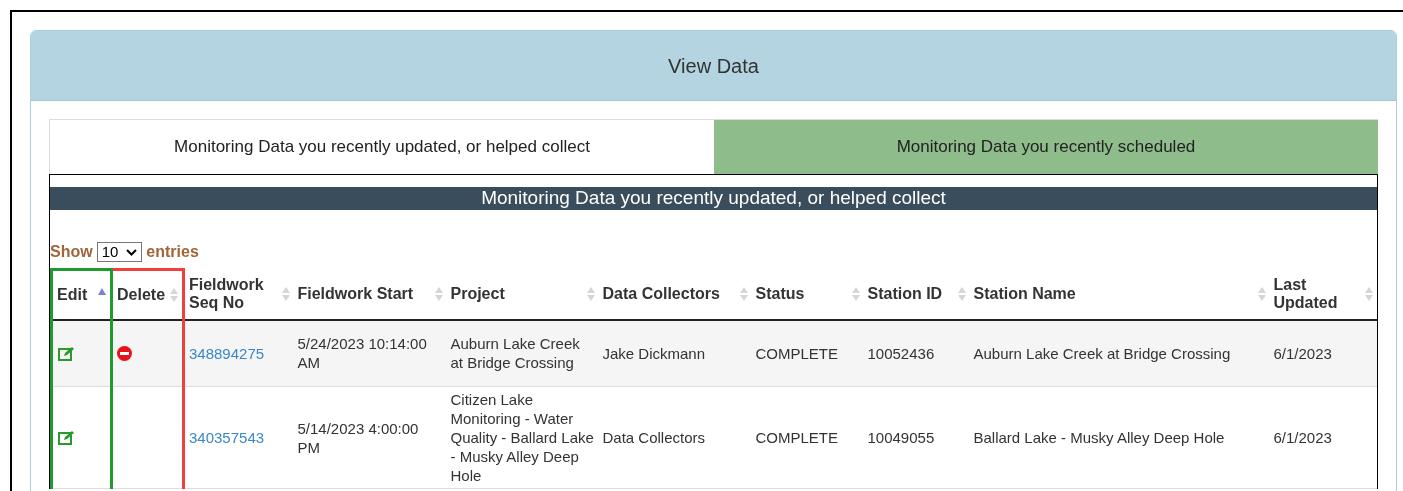 The height and width of the screenshot is (491, 1403). I want to click on column-header: Last Updated, so click(1323, 294).